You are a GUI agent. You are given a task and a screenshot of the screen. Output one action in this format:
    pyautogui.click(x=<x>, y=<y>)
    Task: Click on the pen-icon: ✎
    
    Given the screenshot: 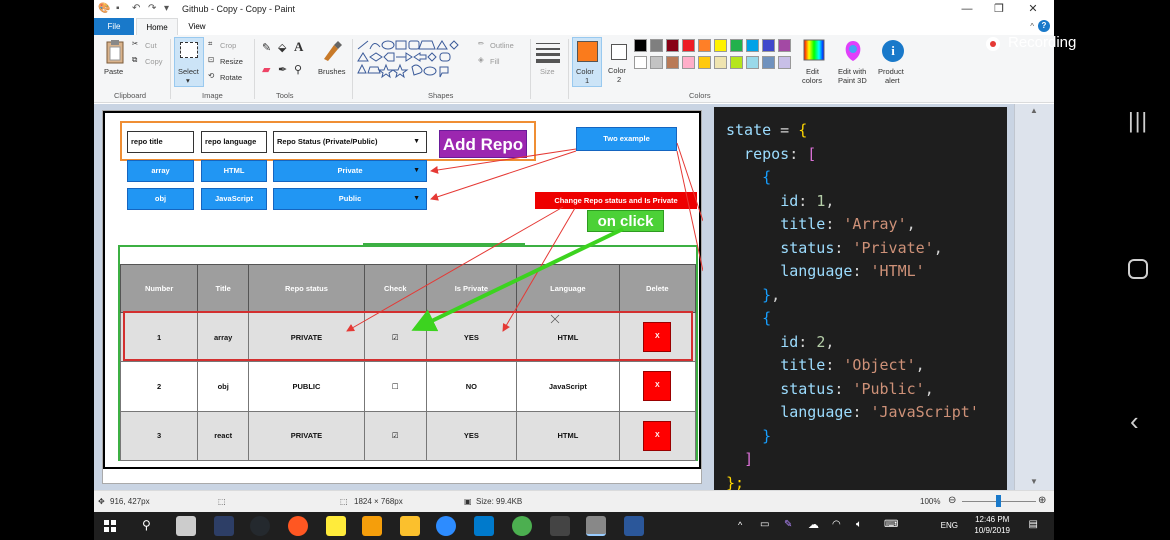 What is the action you would take?
    pyautogui.click(x=788, y=524)
    